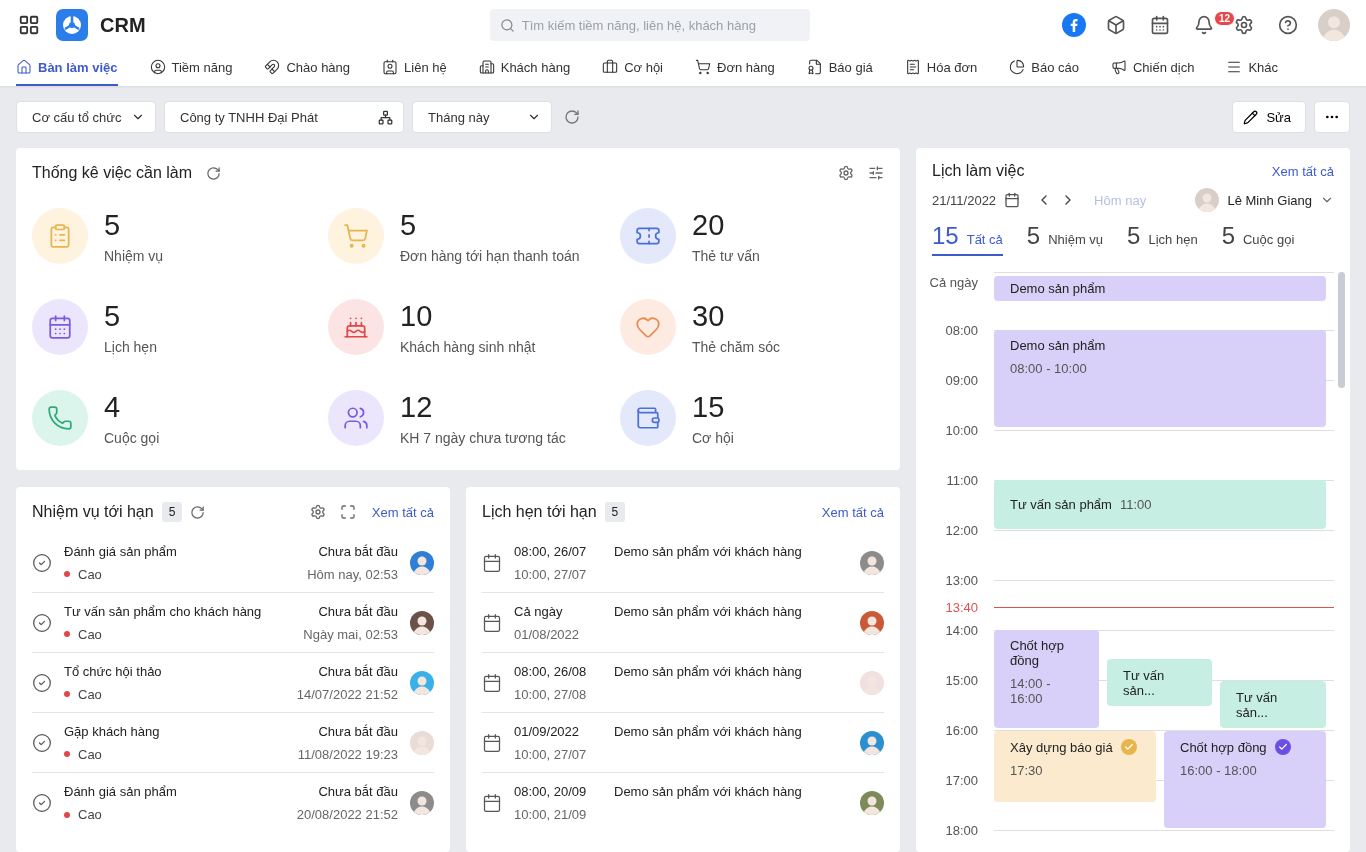 This screenshot has height=852, width=1366. I want to click on stat-value: 4, so click(113, 407).